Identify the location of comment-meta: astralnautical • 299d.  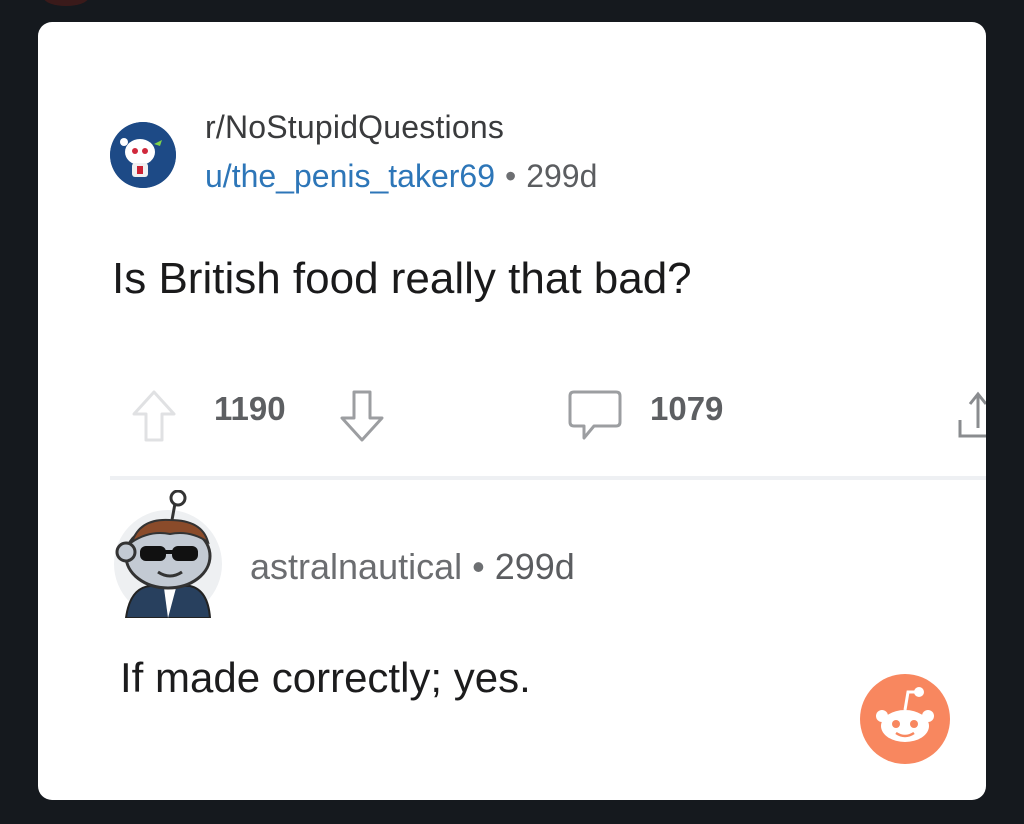
(412, 567).